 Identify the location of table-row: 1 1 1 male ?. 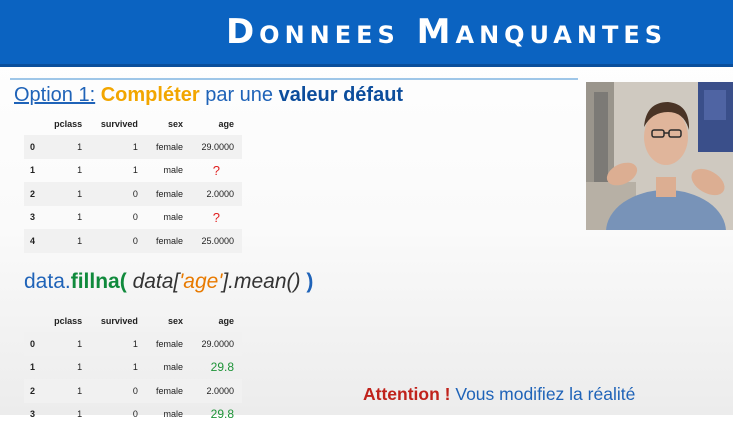
(133, 171).